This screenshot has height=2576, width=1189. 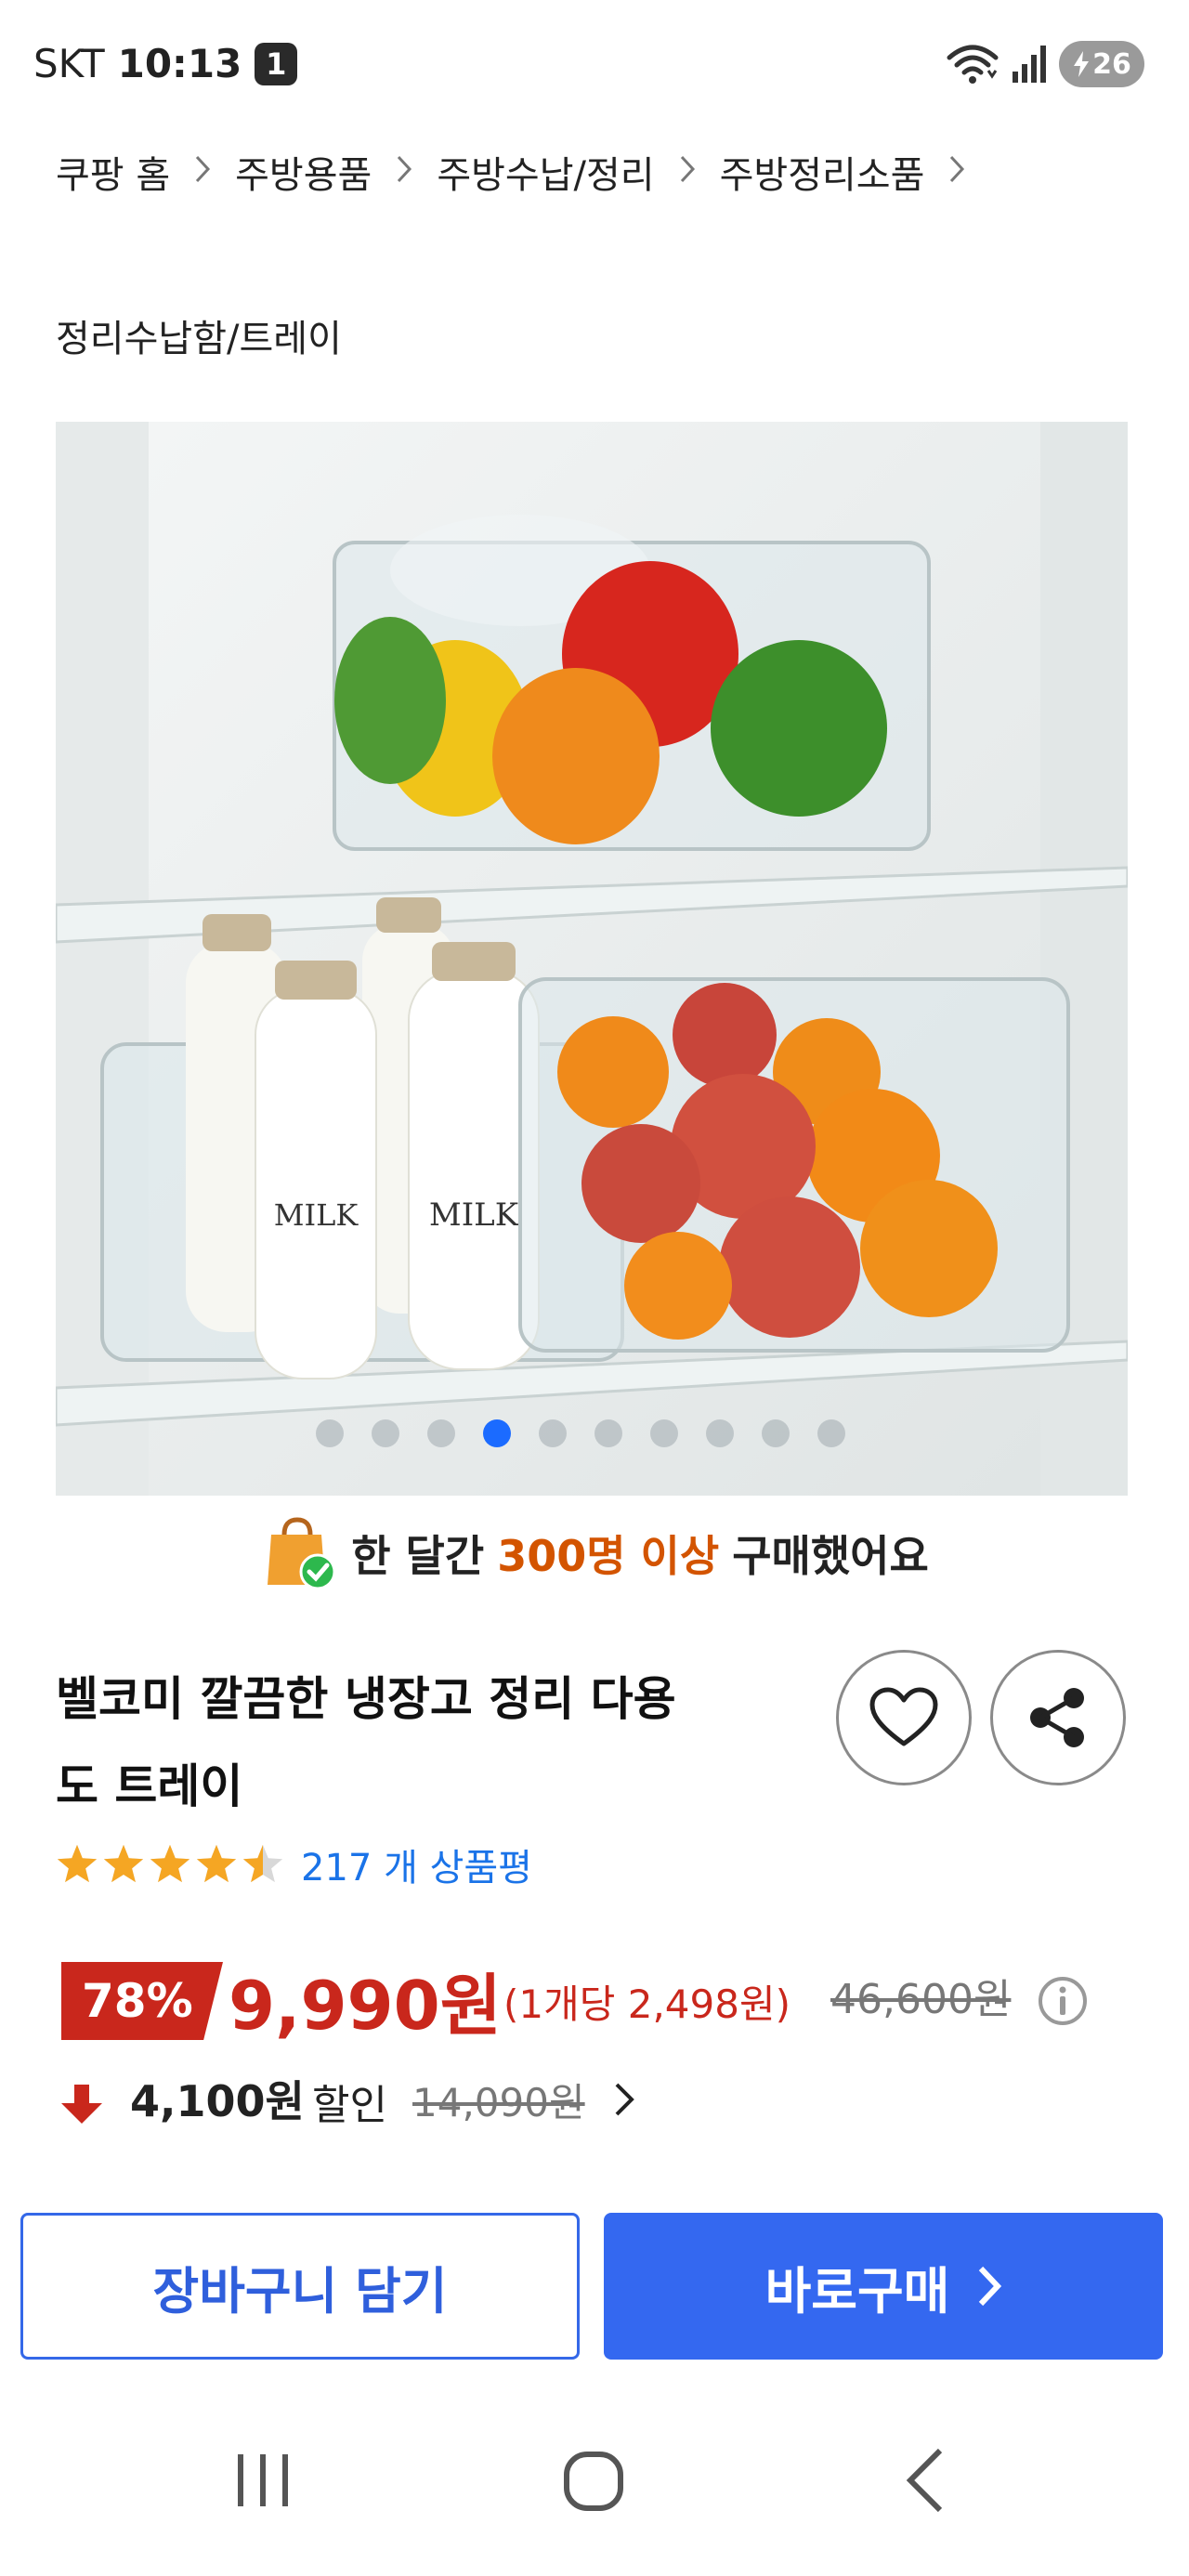 I want to click on recent-apps-icon, so click(x=263, y=2480).